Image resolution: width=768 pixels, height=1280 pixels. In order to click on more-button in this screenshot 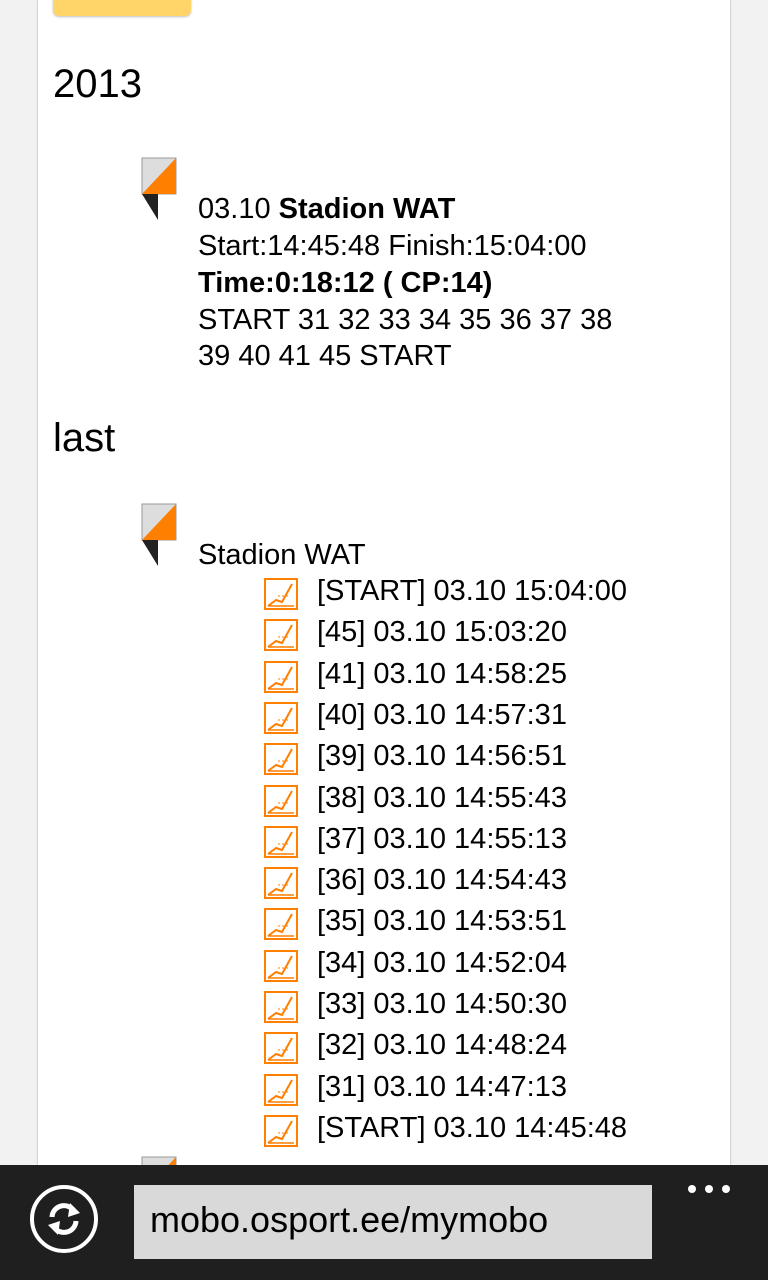, I will do `click(709, 1189)`.